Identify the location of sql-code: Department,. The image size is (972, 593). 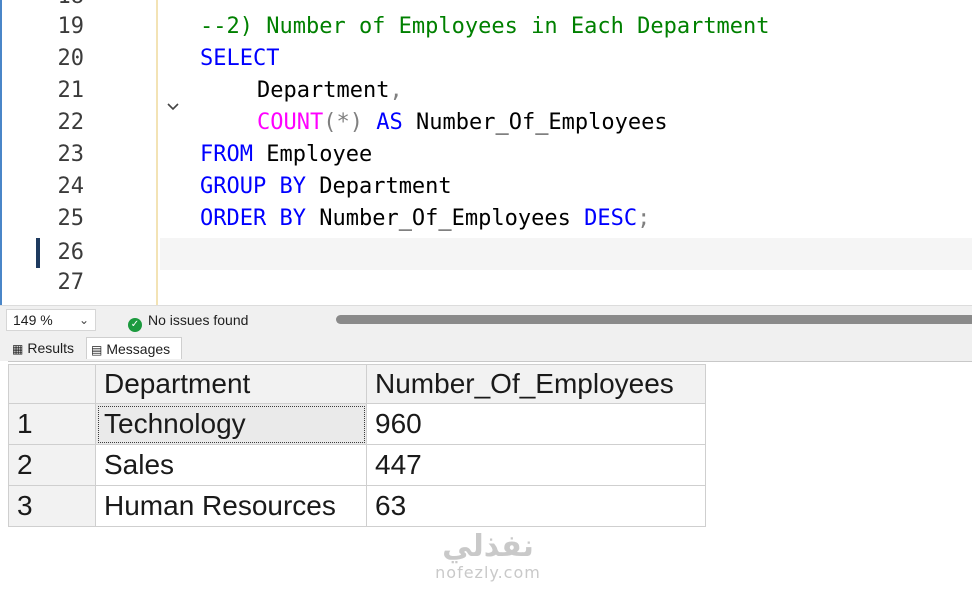
(330, 90).